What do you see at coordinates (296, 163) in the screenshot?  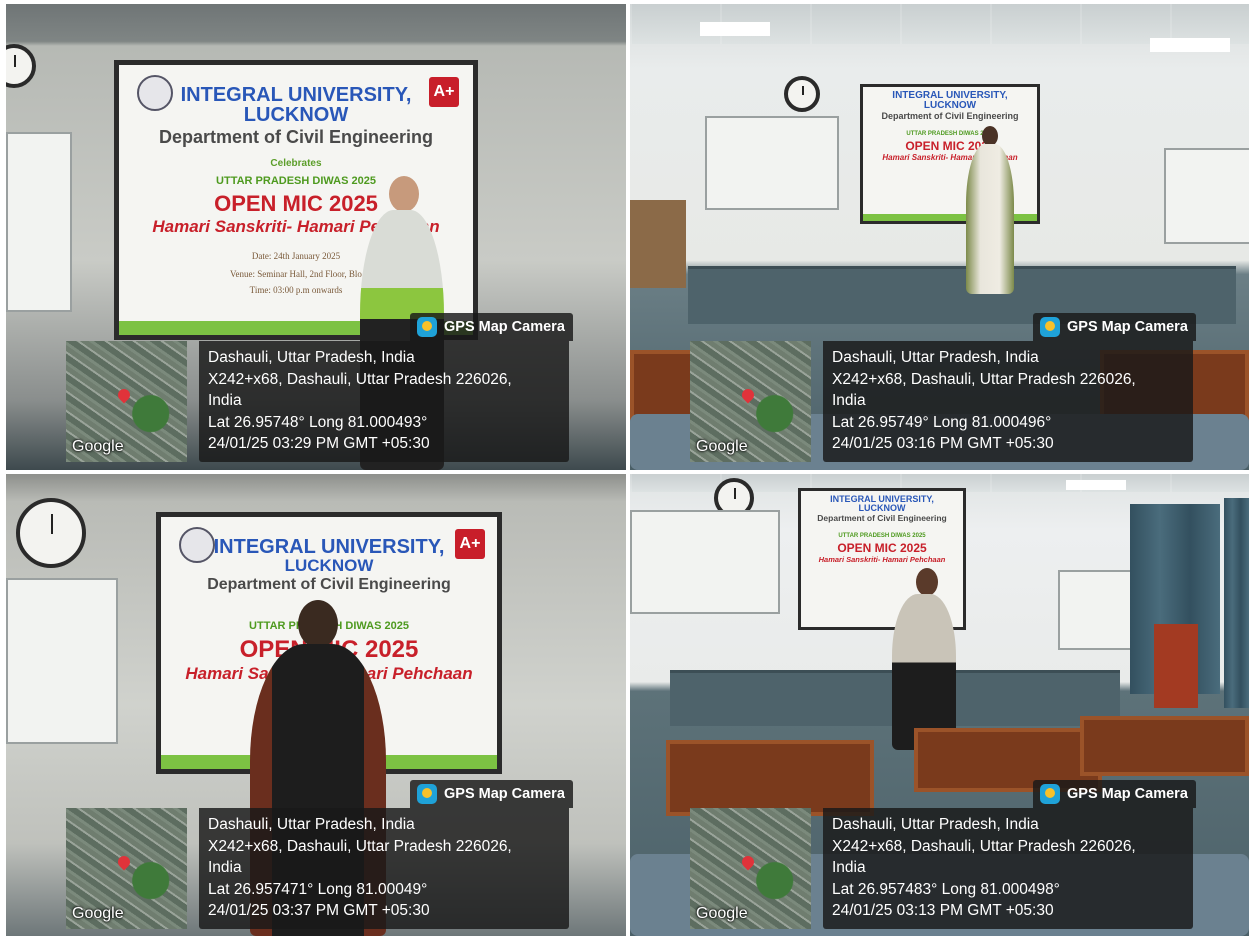 I see `slide-celebrates: Celebrates` at bounding box center [296, 163].